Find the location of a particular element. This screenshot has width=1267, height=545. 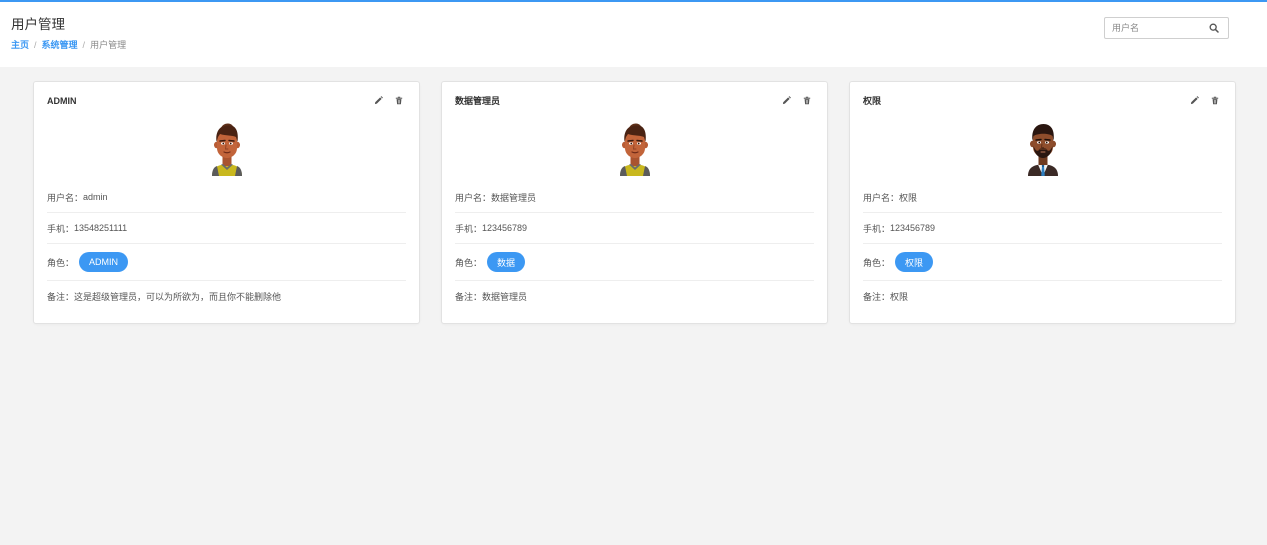

breadcrumb: 主页 / 系统管理 / 用户管理 is located at coordinates (68, 45).